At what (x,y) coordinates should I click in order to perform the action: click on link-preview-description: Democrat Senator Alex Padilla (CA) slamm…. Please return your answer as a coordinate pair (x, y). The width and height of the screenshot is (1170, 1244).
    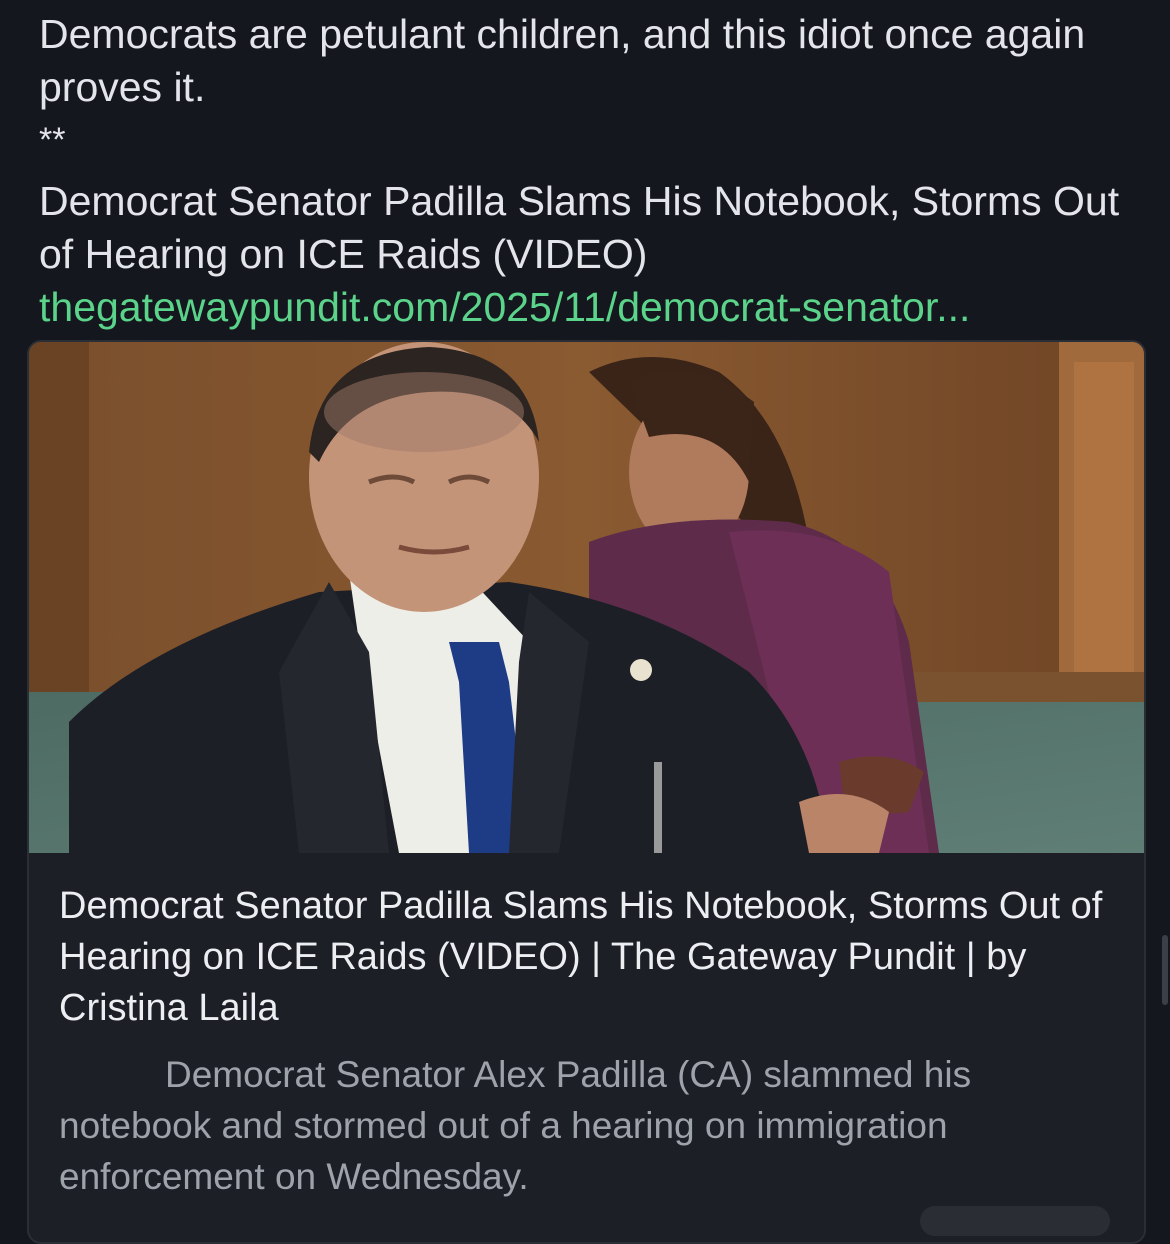
    Looking at the image, I should click on (515, 1125).